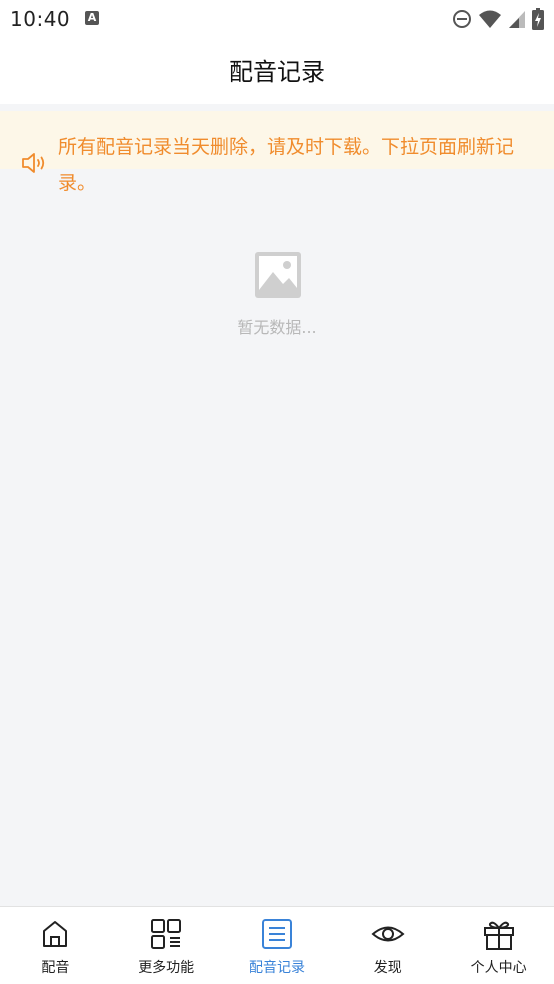 This screenshot has width=554, height=984. Describe the element at coordinates (387, 945) in the screenshot. I see `tab-discover: 发现` at that location.